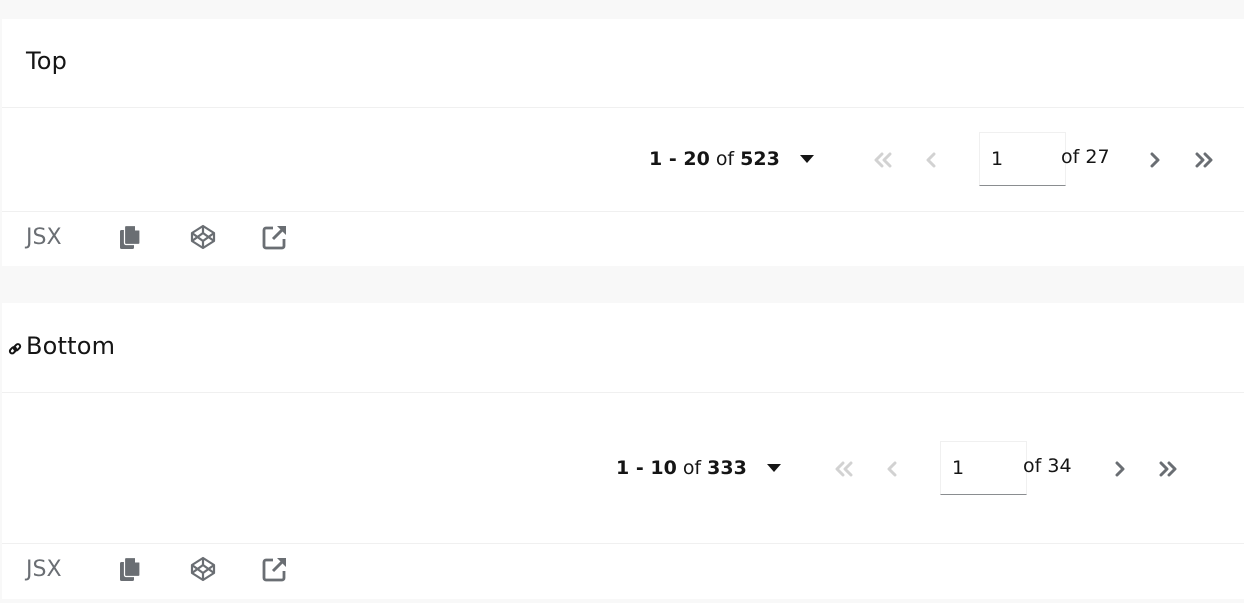 Image resolution: width=1244 pixels, height=603 pixels. I want to click on link-icon, so click(15, 350).